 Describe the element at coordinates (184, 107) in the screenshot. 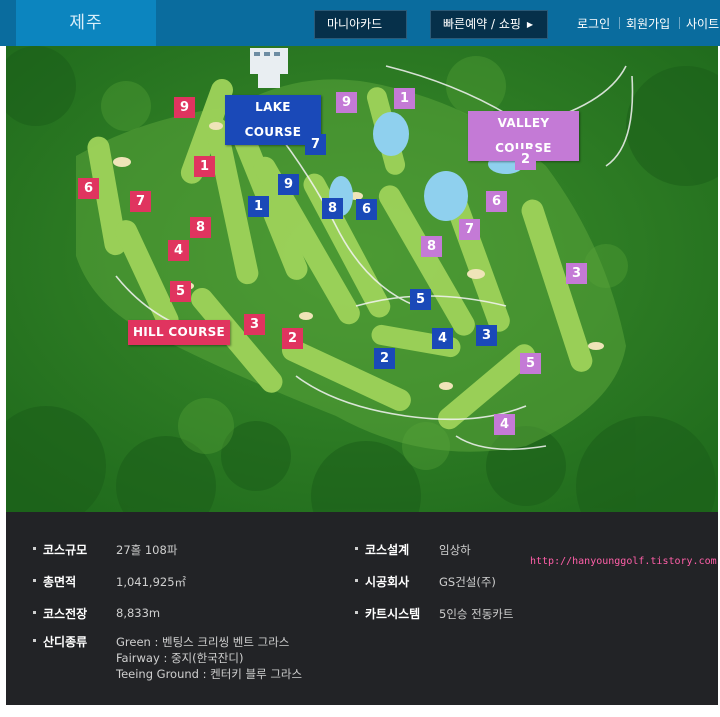

I see `hill-hole-9-marker: 9` at that location.